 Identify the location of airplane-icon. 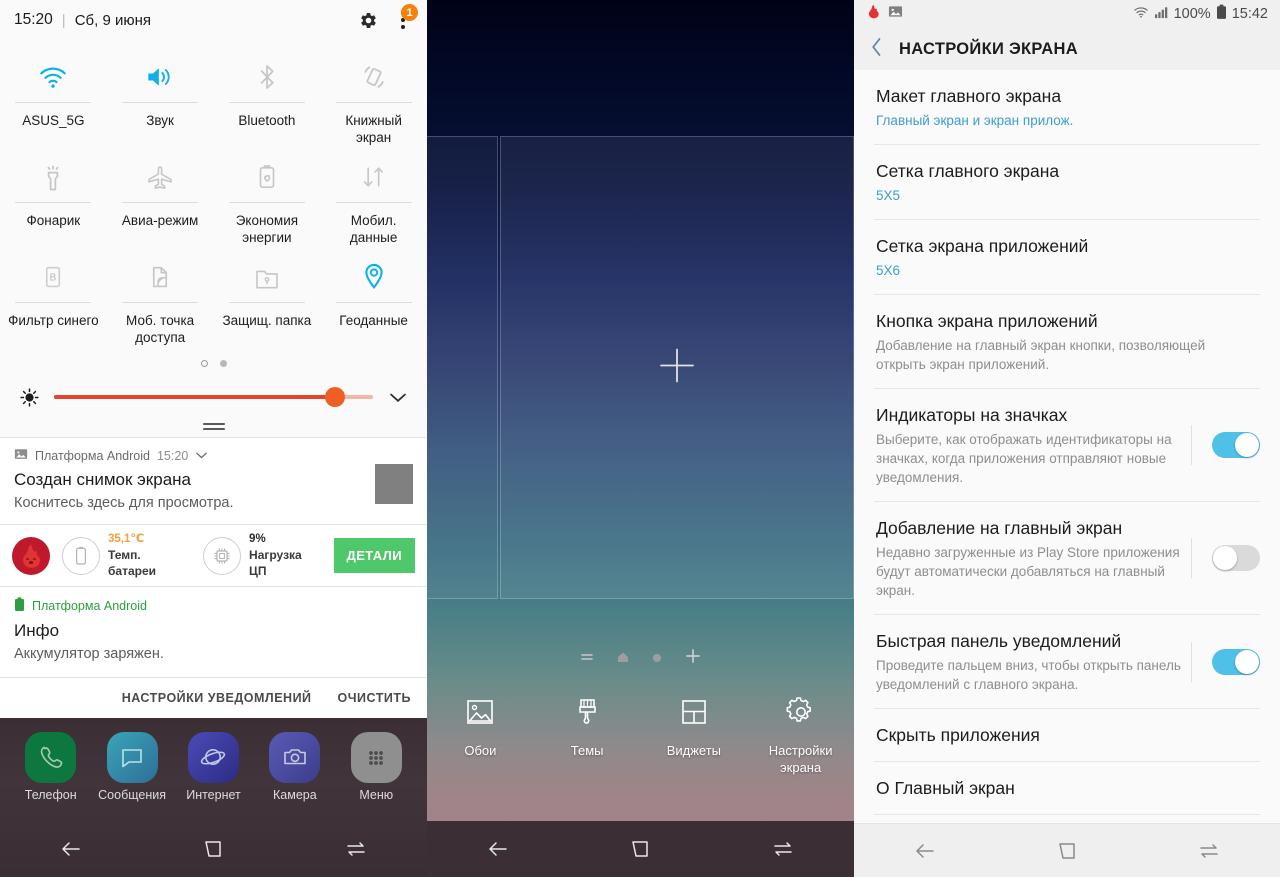
(160, 177).